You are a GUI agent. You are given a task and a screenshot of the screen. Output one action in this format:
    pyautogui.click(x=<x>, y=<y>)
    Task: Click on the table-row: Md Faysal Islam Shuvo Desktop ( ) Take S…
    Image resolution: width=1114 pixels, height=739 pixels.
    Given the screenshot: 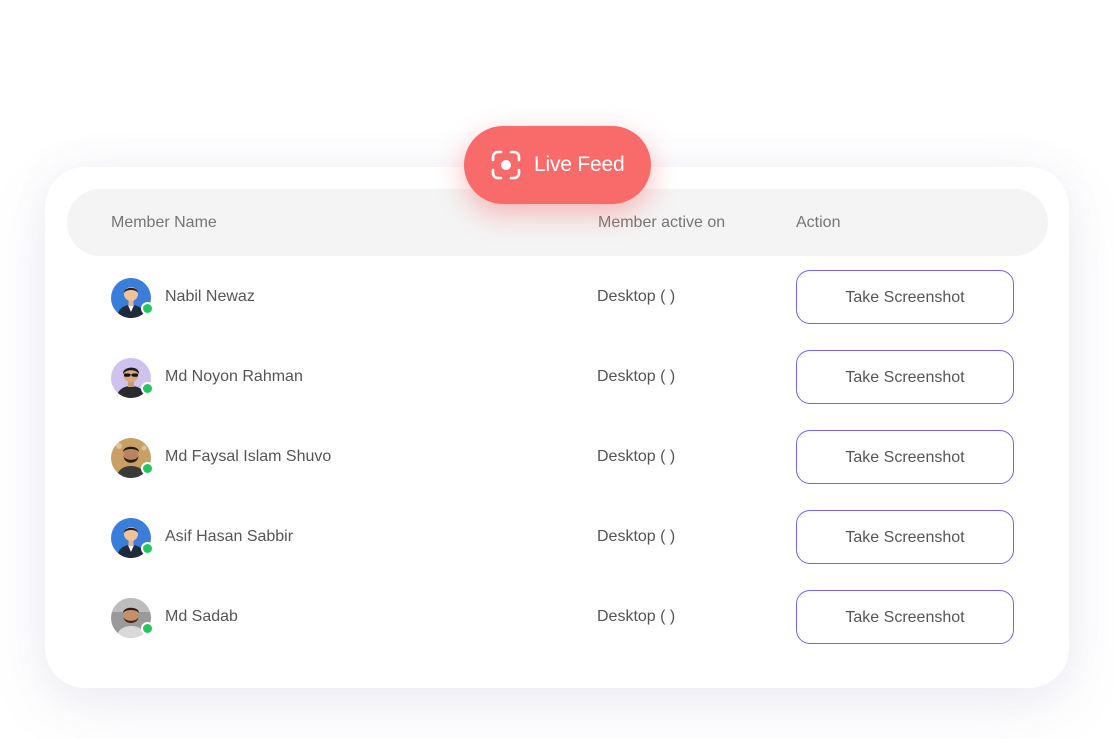 What is the action you would take?
    pyautogui.click(x=557, y=457)
    